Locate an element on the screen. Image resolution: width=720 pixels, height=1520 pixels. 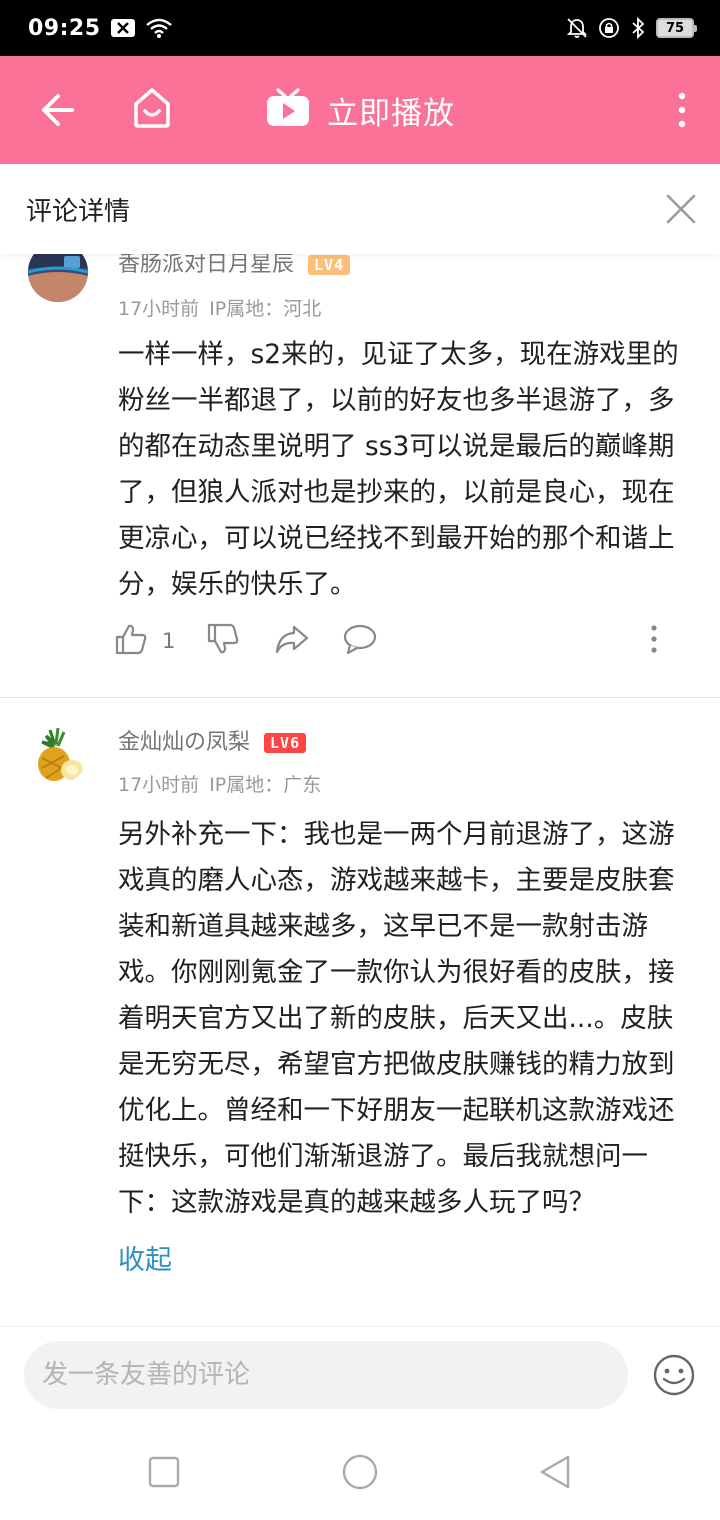
comment-meta: 17小时前 IP属地：广东 is located at coordinates (219, 783).